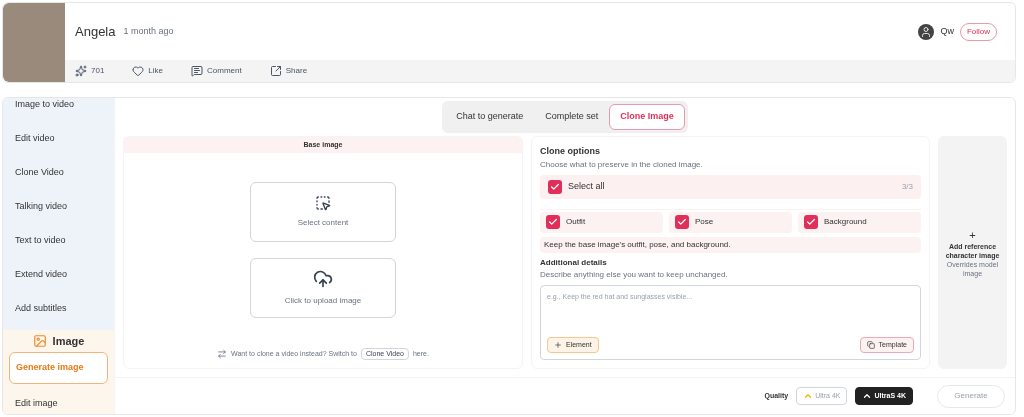  What do you see at coordinates (323, 203) in the screenshot?
I see `cursor-icon` at bounding box center [323, 203].